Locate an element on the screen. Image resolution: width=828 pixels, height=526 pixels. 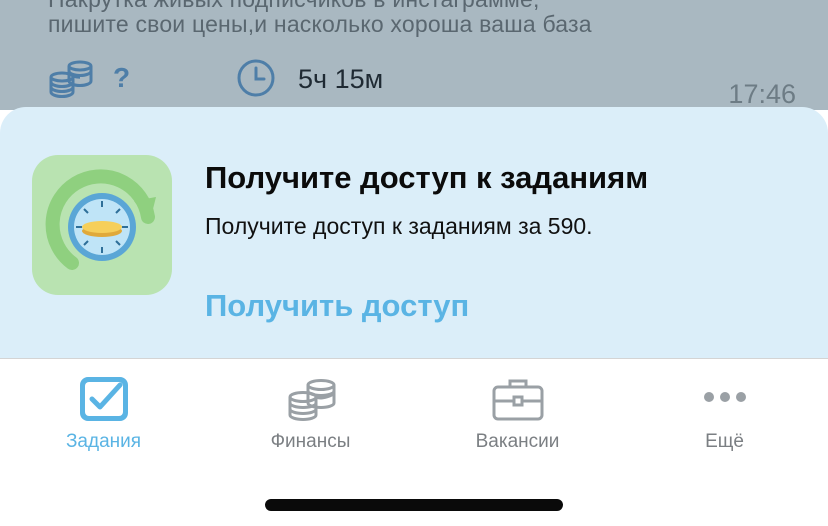
tab-tasks: Задания is located at coordinates (103, 414).